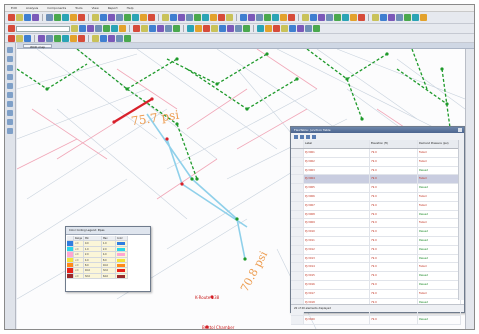 The width and height of the screenshot is (479, 334). I want to click on table-row: PJ-3004 79.0 Failed, so click(376, 180).